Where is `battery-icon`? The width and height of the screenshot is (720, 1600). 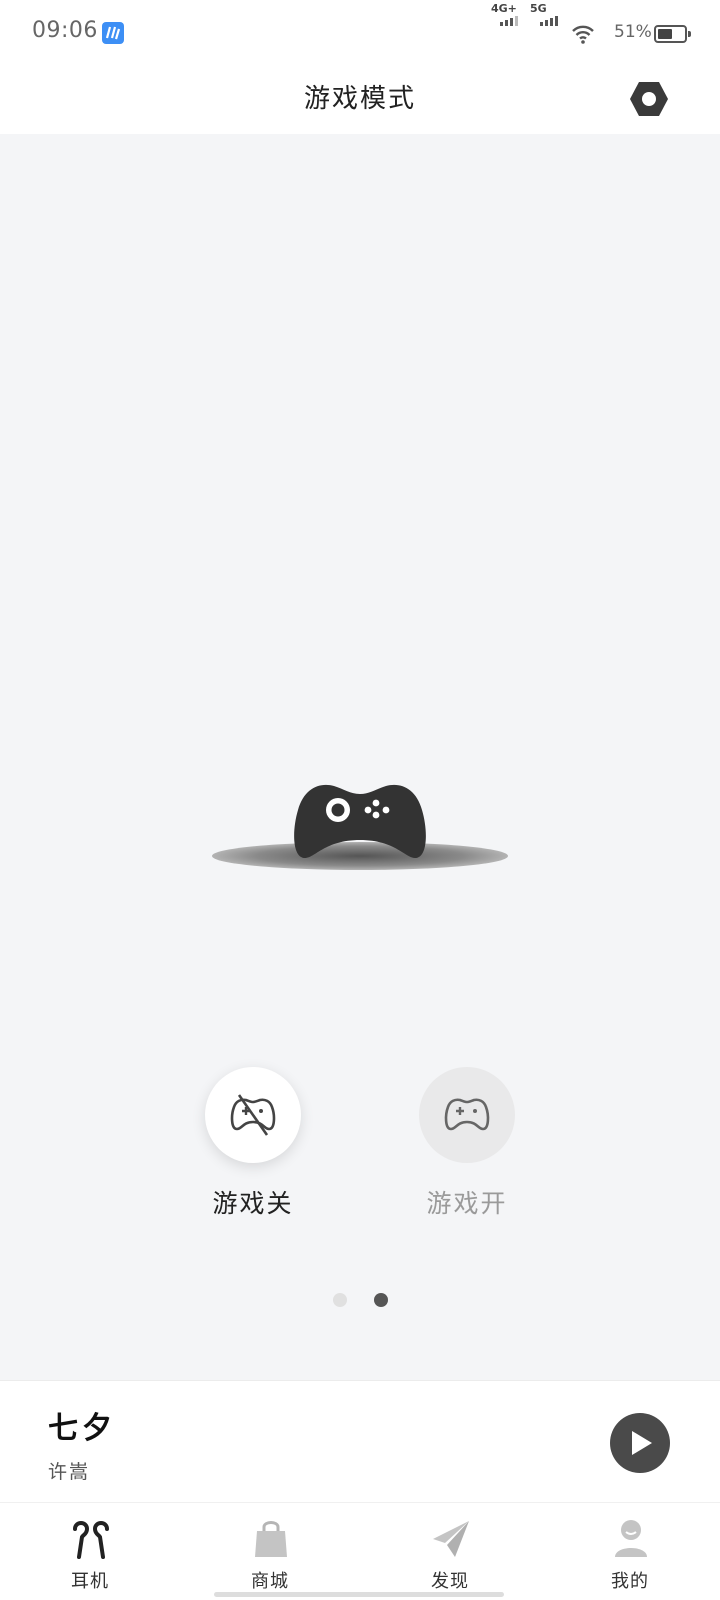 battery-icon is located at coordinates (672, 34).